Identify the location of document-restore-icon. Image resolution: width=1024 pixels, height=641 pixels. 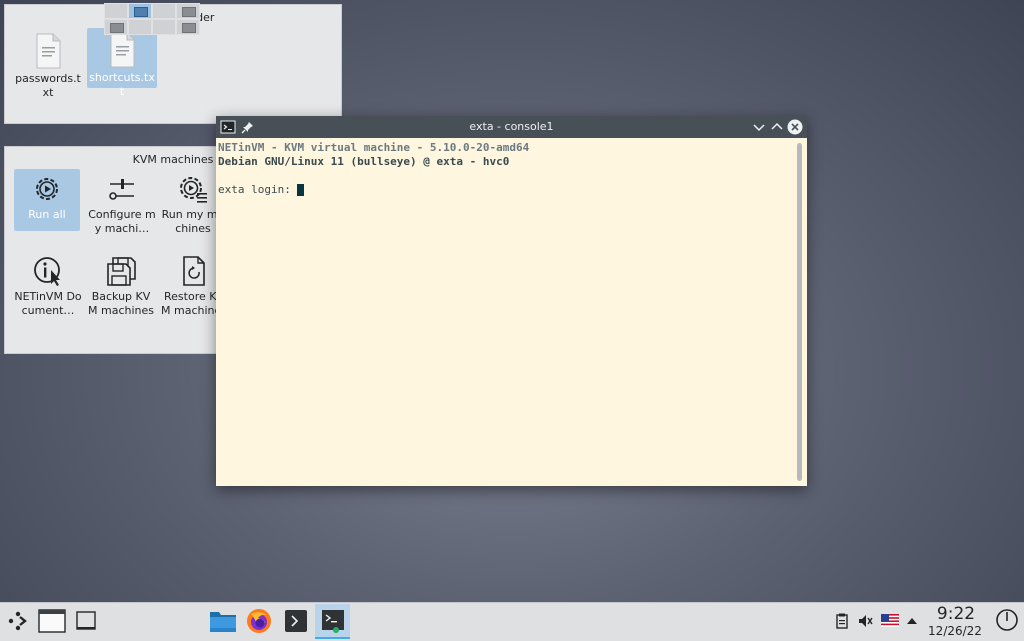
(194, 271).